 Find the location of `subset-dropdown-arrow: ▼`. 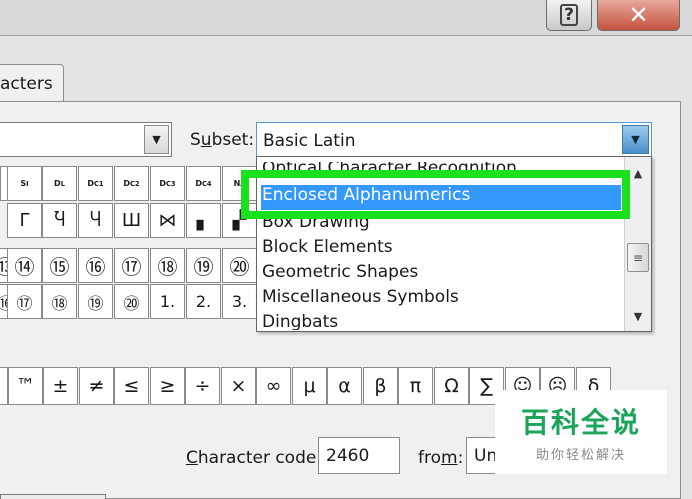

subset-dropdown-arrow: ▼ is located at coordinates (635, 139).